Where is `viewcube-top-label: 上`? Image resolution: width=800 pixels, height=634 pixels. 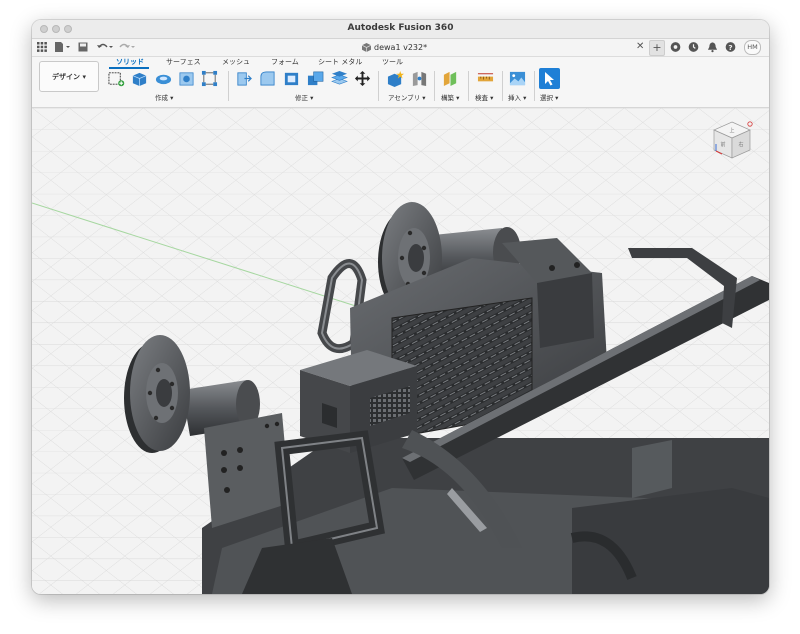 viewcube-top-label: 上 is located at coordinates (731, 130).